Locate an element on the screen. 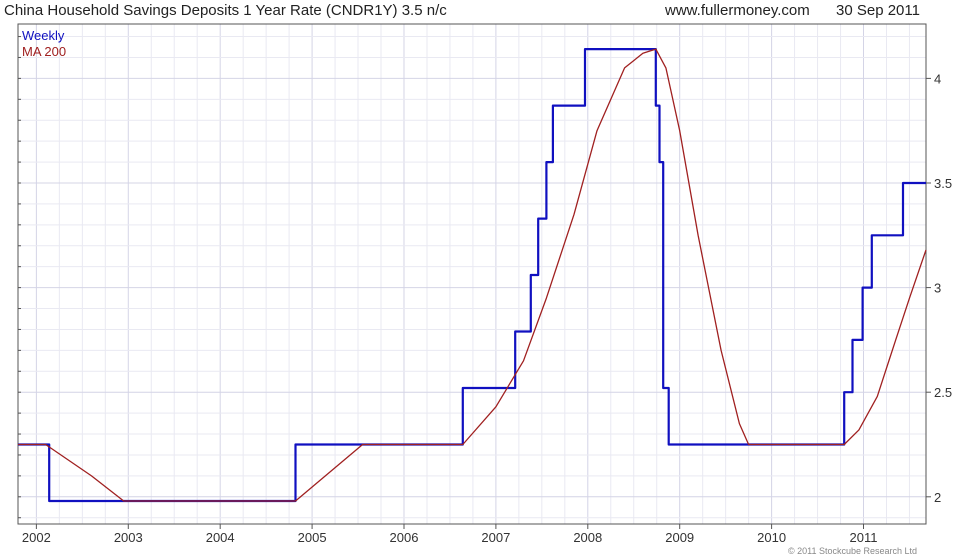  x-tick-label: 2004 is located at coordinates (220, 537).